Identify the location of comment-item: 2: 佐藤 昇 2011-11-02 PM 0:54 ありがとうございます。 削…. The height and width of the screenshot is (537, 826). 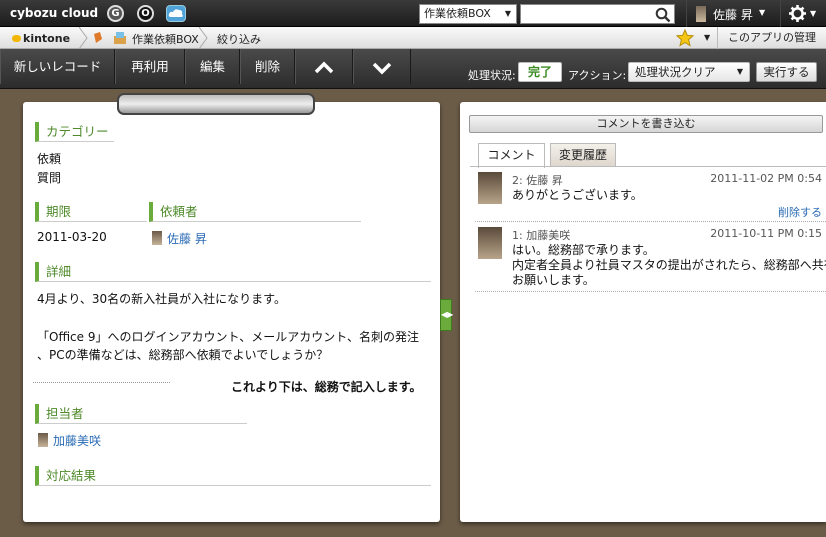
(650, 194).